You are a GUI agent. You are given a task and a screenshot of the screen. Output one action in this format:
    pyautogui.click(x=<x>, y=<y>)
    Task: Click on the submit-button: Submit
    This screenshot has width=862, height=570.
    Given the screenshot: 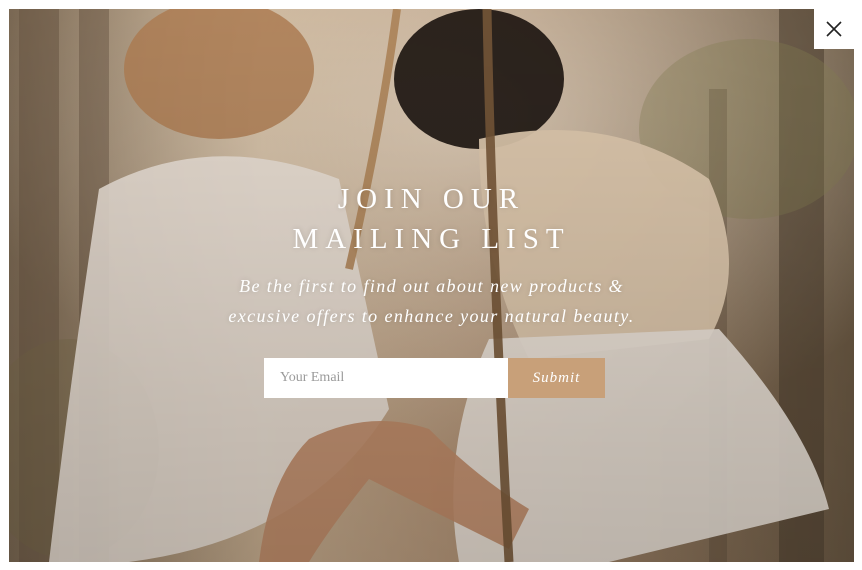 What is the action you would take?
    pyautogui.click(x=556, y=378)
    